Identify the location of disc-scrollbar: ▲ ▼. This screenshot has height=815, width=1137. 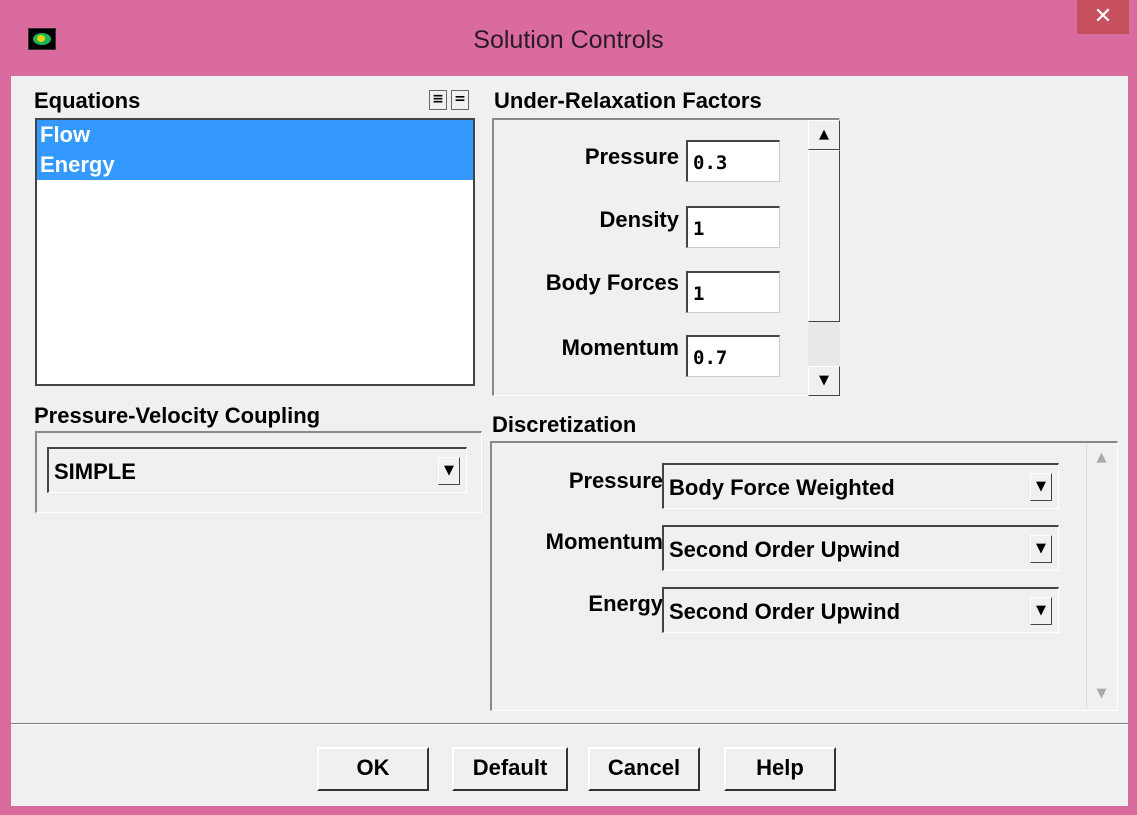
(1101, 576).